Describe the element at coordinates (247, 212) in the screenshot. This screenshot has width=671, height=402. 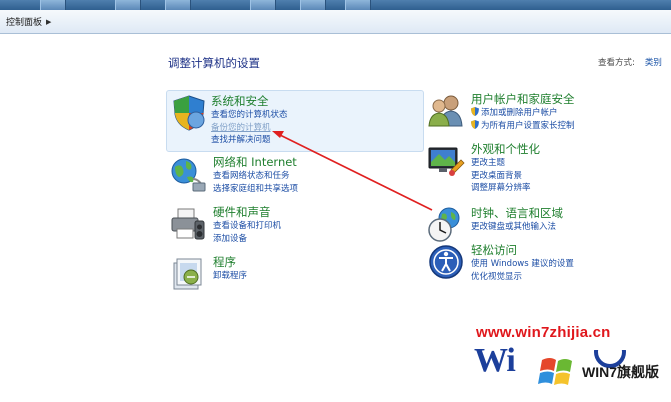
I see `category-title: 硬件和声音` at that location.